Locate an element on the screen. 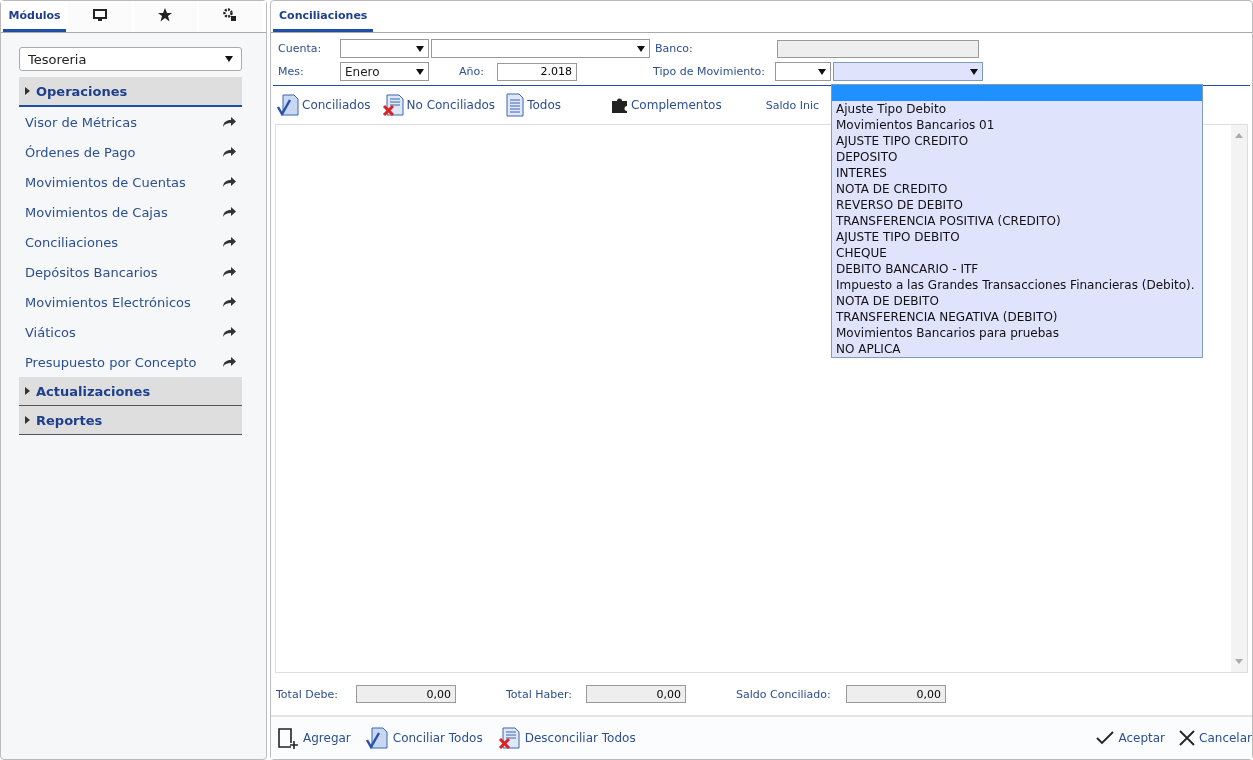  dropdown-option: TRANSFERENCIA NEGATIVA (DEBITO) is located at coordinates (1017, 317).